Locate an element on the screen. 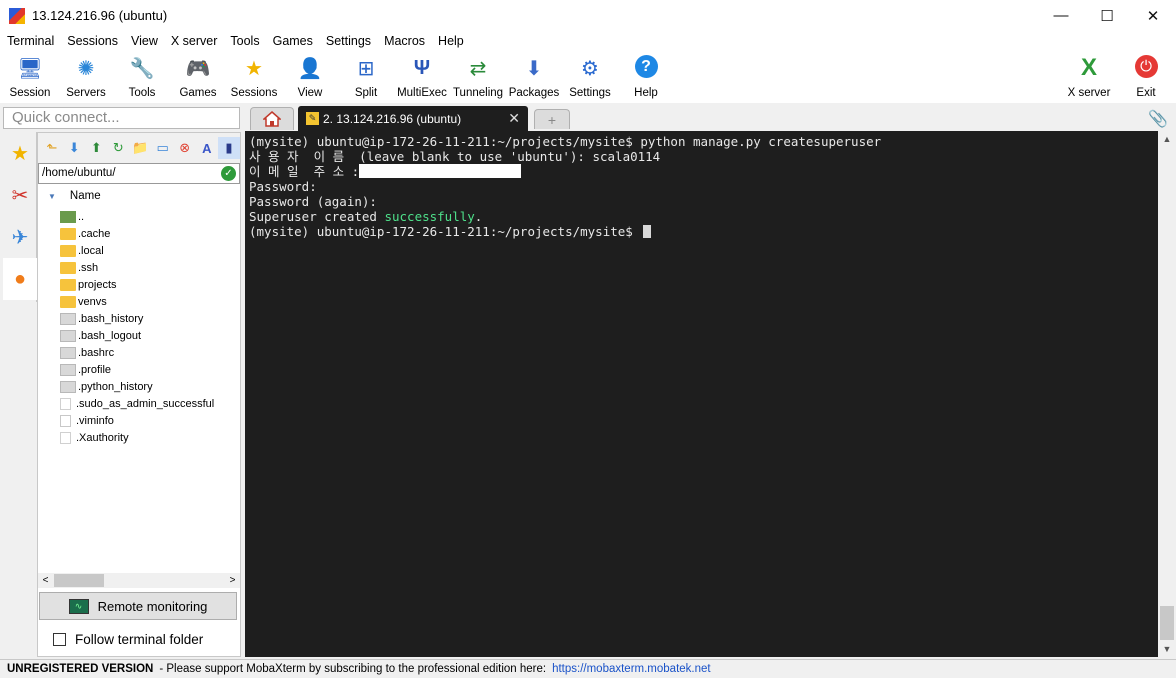 The height and width of the screenshot is (678, 1176). multiexec-label: MultiExec is located at coordinates (422, 93).